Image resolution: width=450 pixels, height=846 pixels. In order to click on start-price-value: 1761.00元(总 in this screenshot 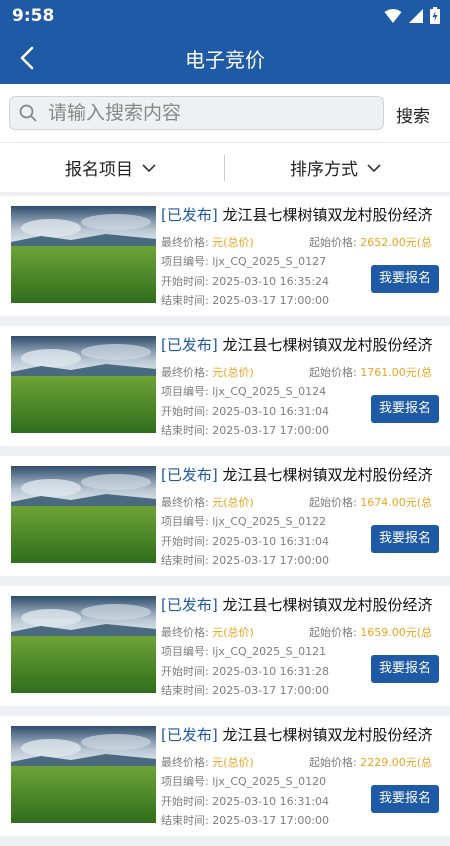, I will do `click(396, 372)`.